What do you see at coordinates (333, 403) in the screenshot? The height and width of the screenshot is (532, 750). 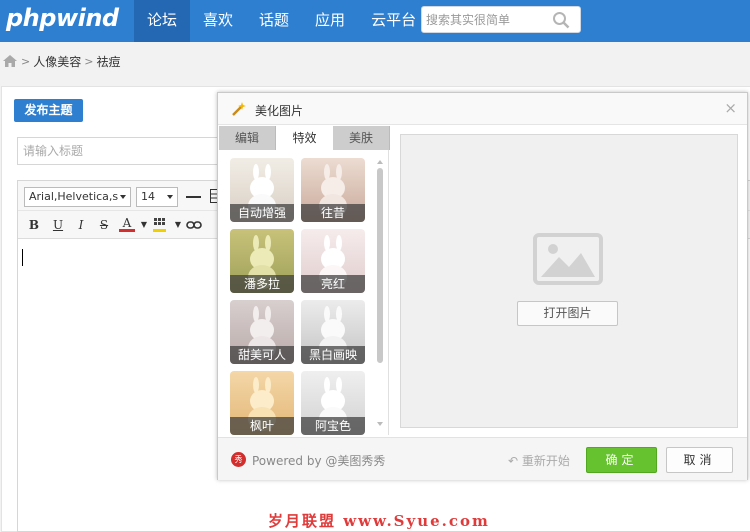 I see `effect-thumbnail: 阿宝色` at bounding box center [333, 403].